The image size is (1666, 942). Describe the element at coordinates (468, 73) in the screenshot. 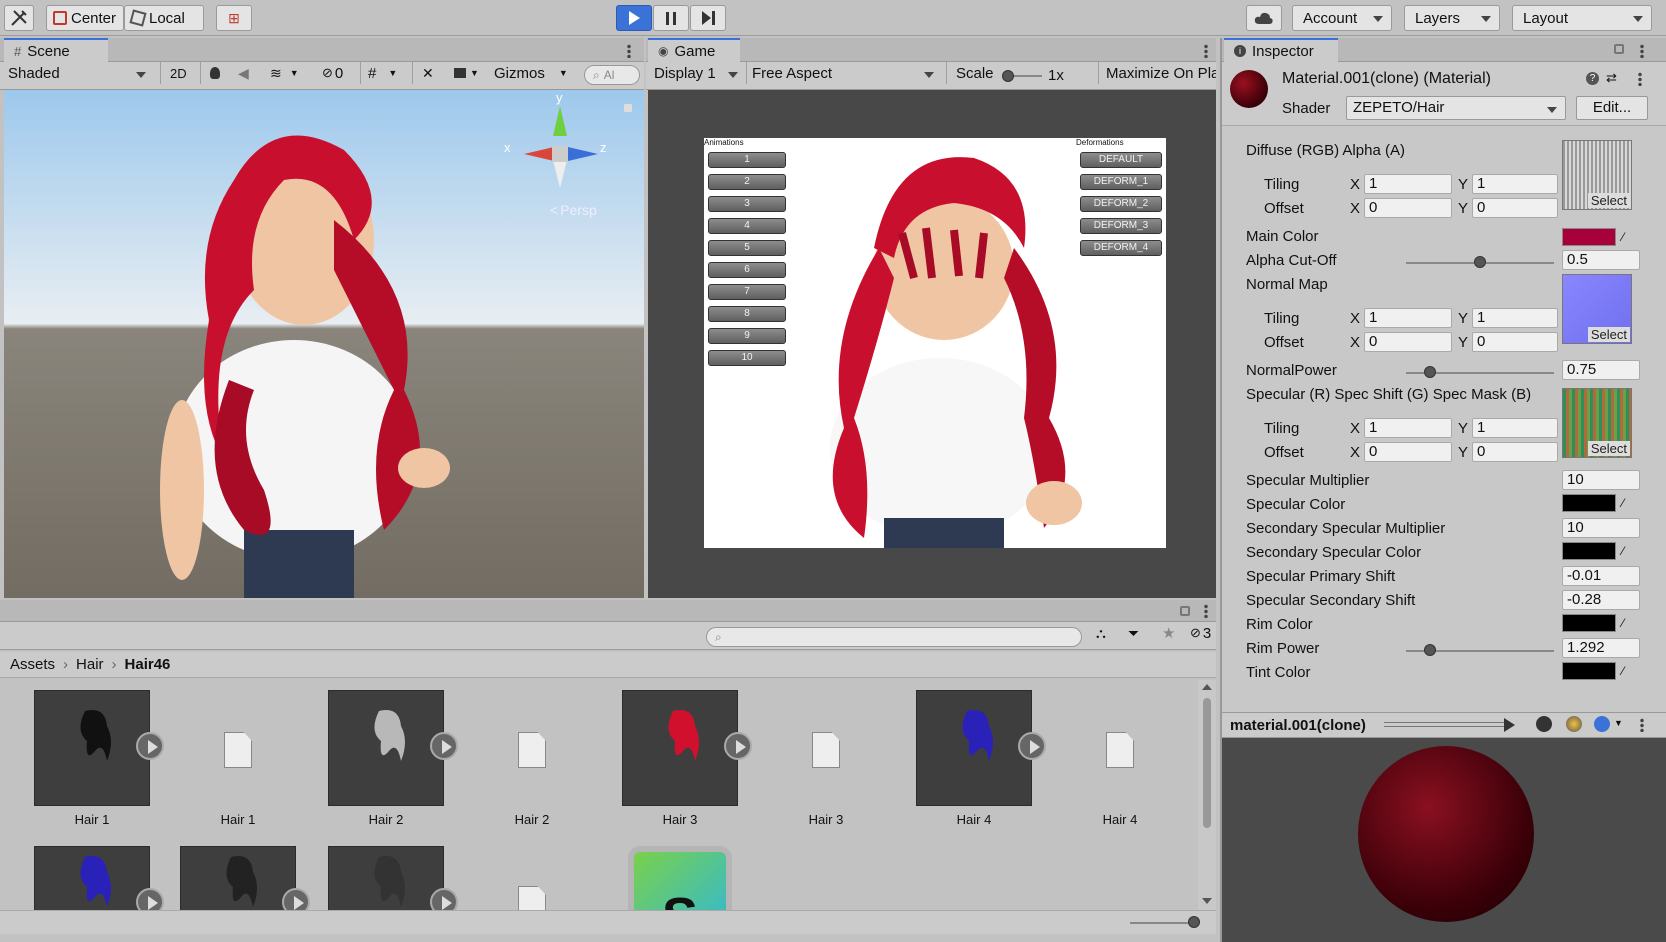

I see `camera-dropdown: ▼` at that location.